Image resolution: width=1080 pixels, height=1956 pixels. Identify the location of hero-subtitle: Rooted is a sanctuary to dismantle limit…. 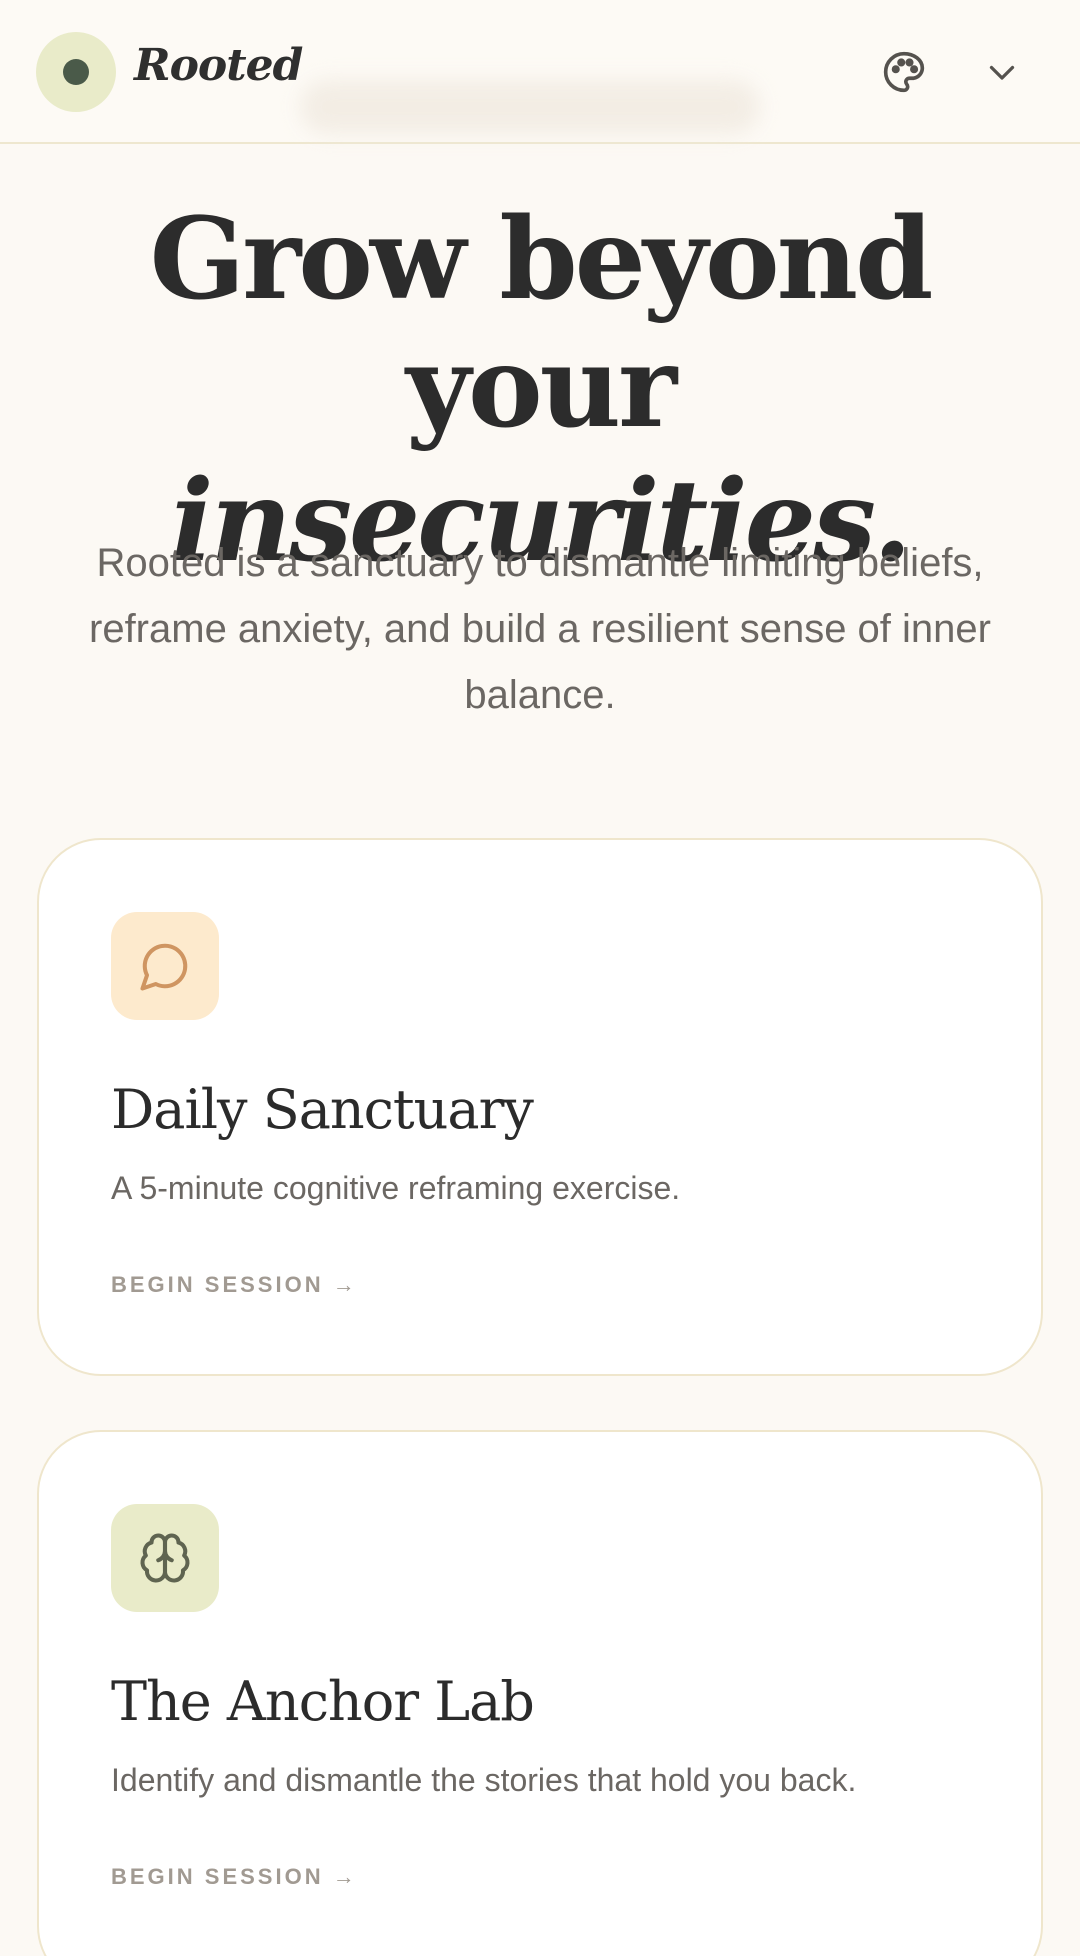
(540, 629).